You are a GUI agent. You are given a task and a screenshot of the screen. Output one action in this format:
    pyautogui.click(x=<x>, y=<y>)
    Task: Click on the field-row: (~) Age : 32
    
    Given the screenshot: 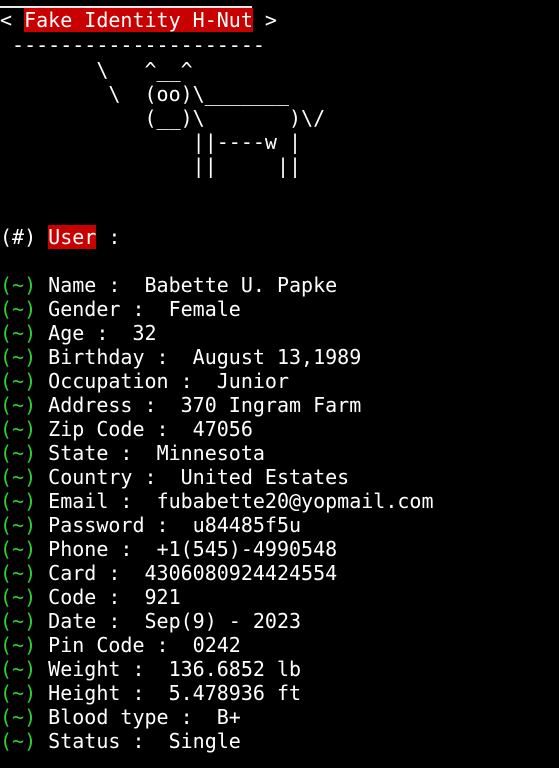 What is the action you would take?
    pyautogui.click(x=78, y=333)
    